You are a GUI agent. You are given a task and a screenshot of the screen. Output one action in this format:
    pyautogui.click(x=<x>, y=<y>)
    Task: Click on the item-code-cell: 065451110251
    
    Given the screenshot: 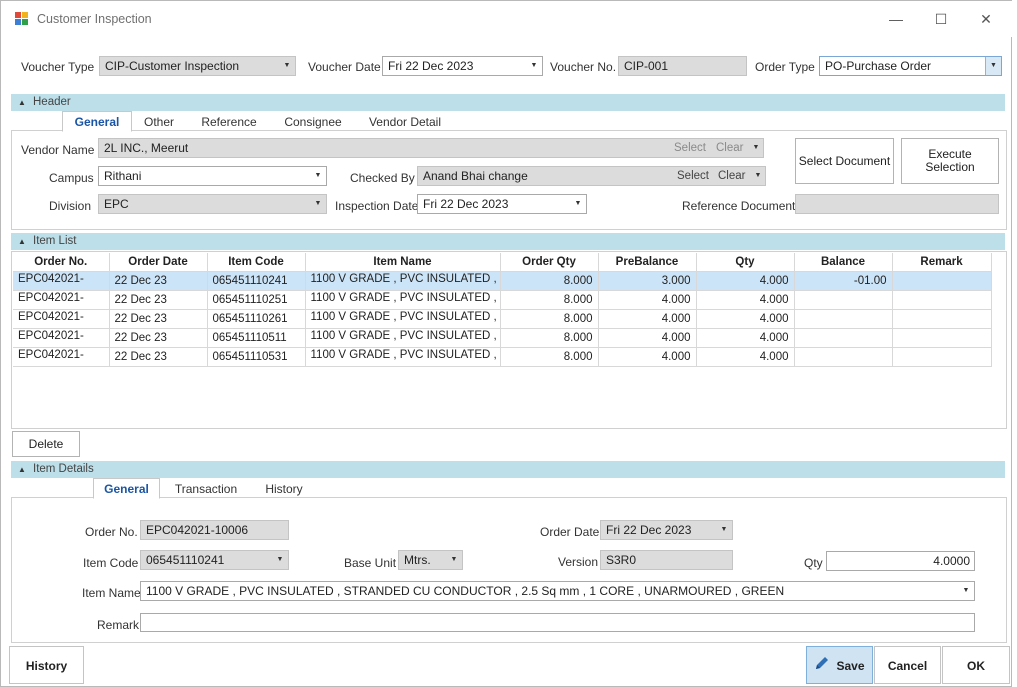 What is the action you would take?
    pyautogui.click(x=256, y=300)
    